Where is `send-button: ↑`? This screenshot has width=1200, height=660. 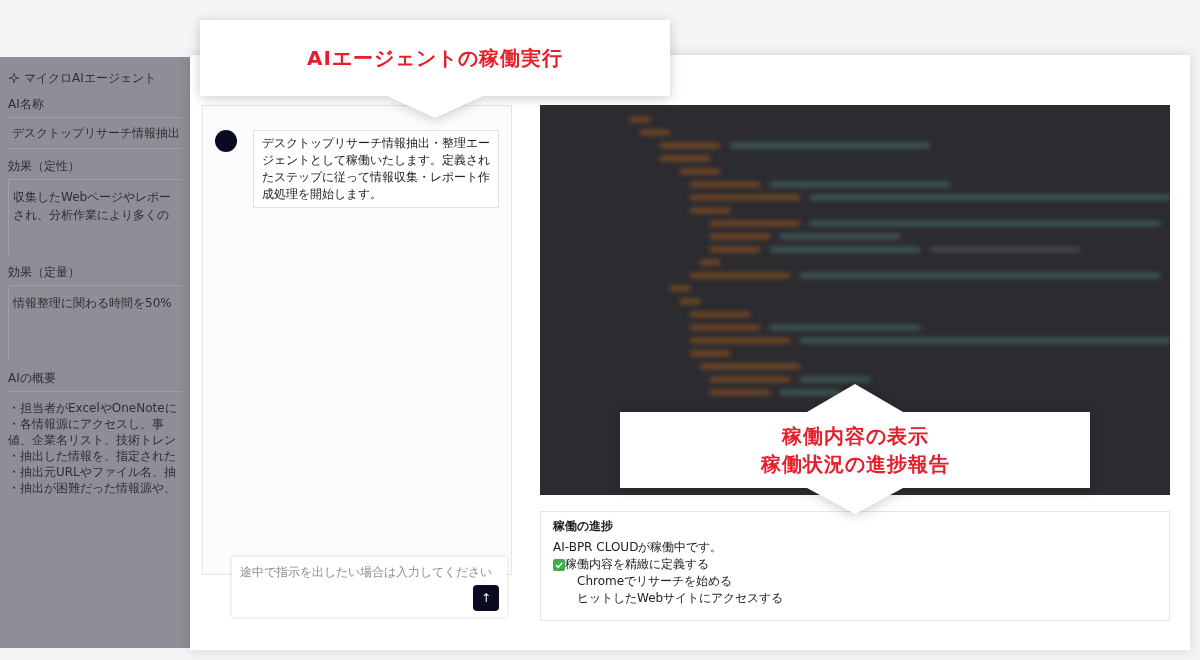 send-button: ↑ is located at coordinates (486, 598).